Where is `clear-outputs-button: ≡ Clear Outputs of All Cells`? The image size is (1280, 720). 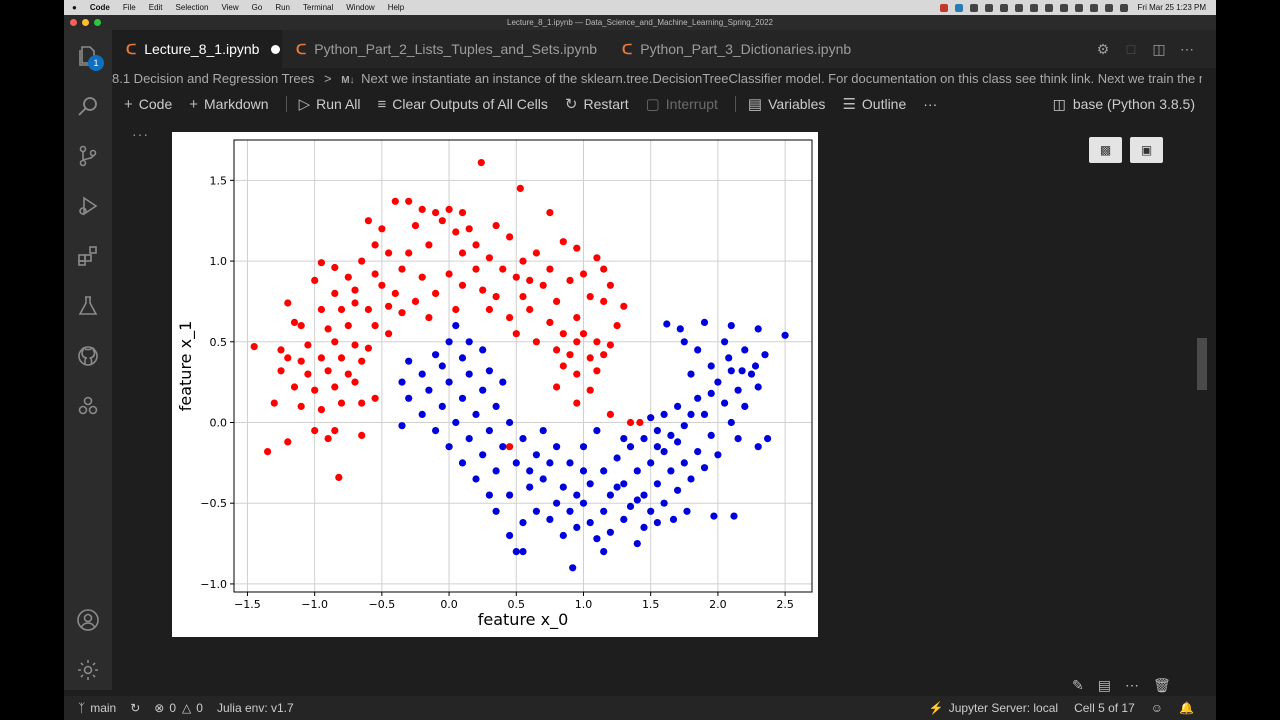
clear-outputs-button: ≡ Clear Outputs of All Cells is located at coordinates (463, 104).